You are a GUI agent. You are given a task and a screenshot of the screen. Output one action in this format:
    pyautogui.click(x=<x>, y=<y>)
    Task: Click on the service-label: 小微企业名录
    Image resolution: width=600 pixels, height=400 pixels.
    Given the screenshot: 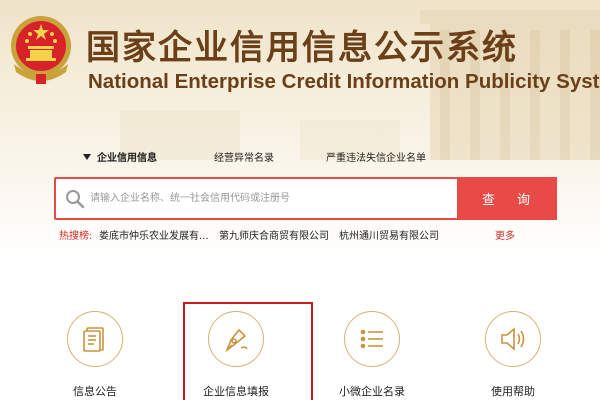 What is the action you would take?
    pyautogui.click(x=372, y=391)
    